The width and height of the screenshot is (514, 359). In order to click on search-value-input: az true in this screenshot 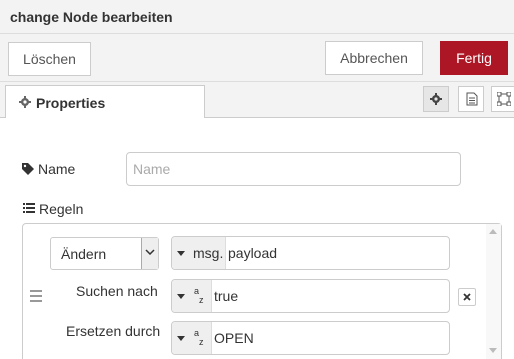, I will do `click(310, 296)`.